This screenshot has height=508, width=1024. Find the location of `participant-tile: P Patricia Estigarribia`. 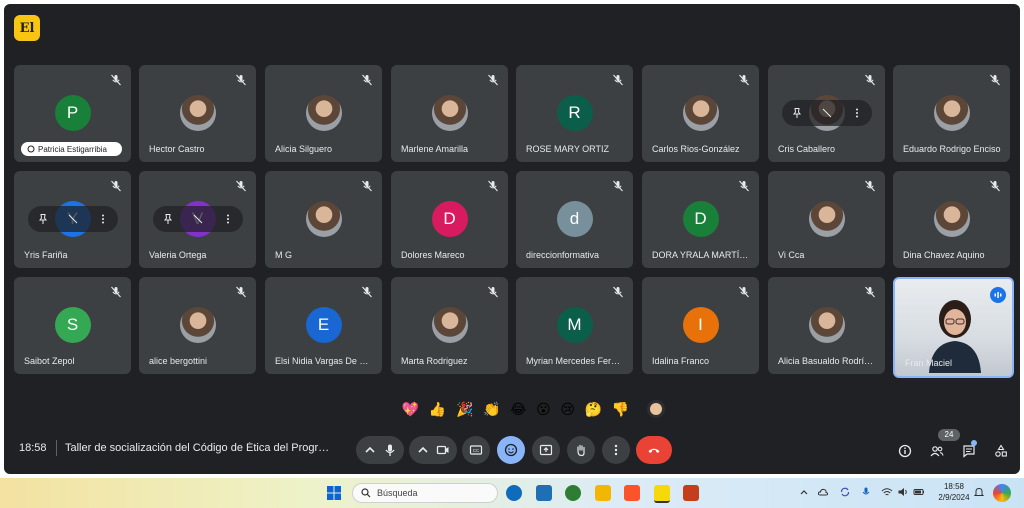

participant-tile: P Patricia Estigarribia is located at coordinates (72, 113).